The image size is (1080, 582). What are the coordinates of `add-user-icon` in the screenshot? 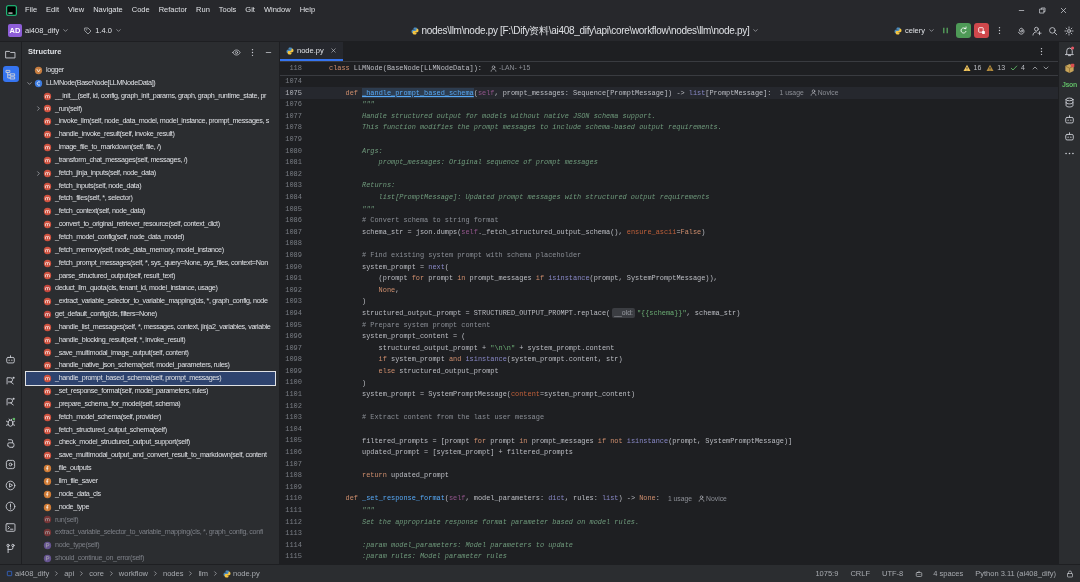 It's located at (1037, 30).